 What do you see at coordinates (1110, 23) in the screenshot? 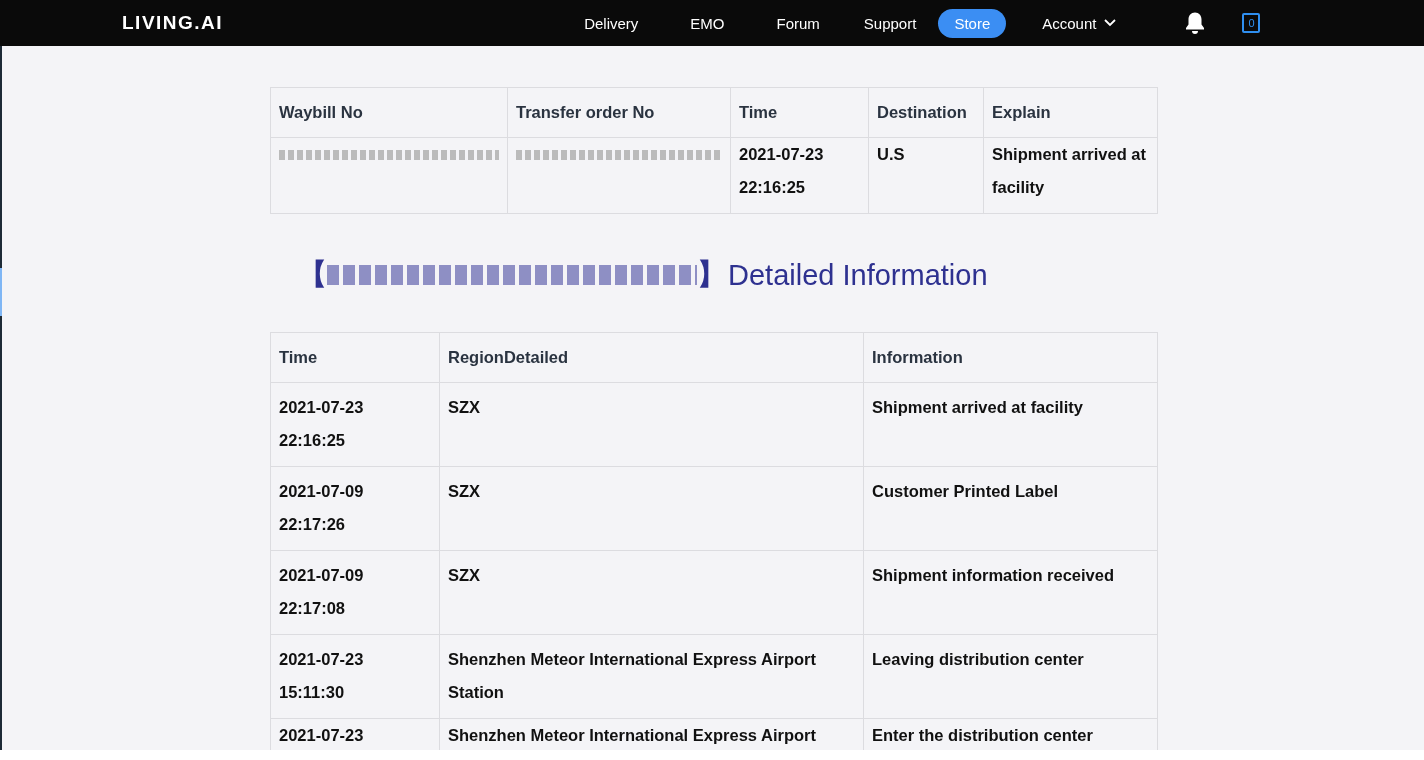
I see `chevron-down-icon` at bounding box center [1110, 23].